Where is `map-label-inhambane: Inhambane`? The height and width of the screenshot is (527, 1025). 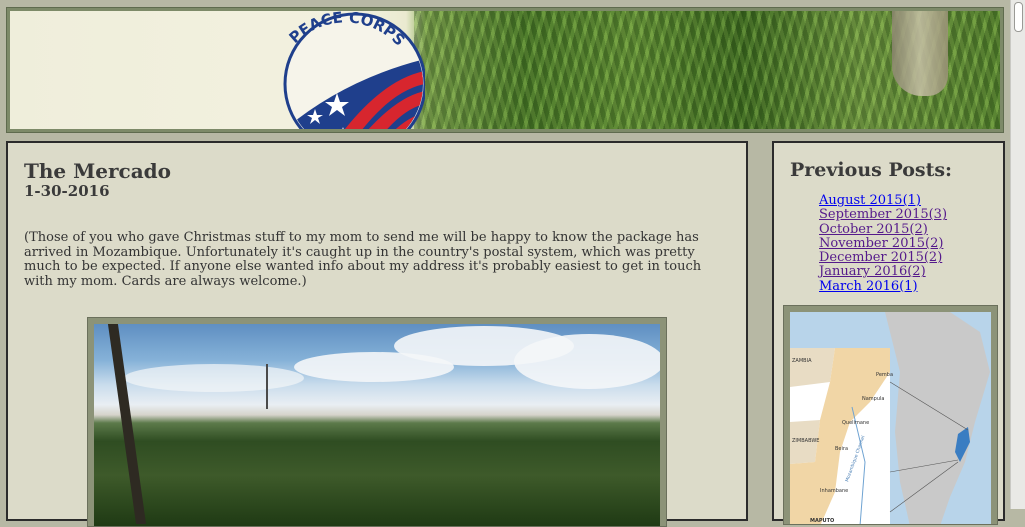
map-label-inhambane: Inhambane is located at coordinates (834, 491).